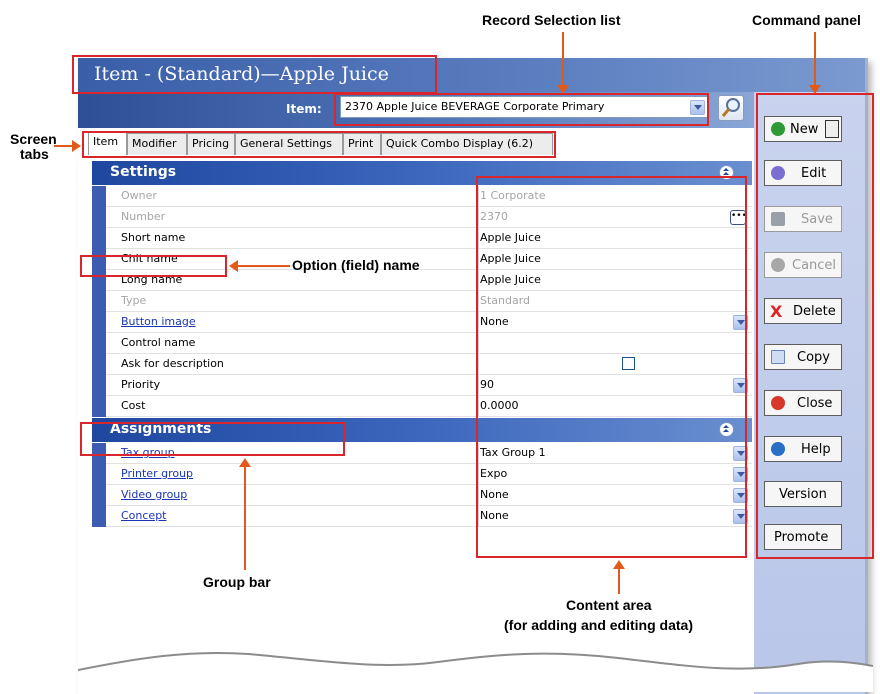  What do you see at coordinates (64, 146) in the screenshot?
I see `arrow-screen-tabs` at bounding box center [64, 146].